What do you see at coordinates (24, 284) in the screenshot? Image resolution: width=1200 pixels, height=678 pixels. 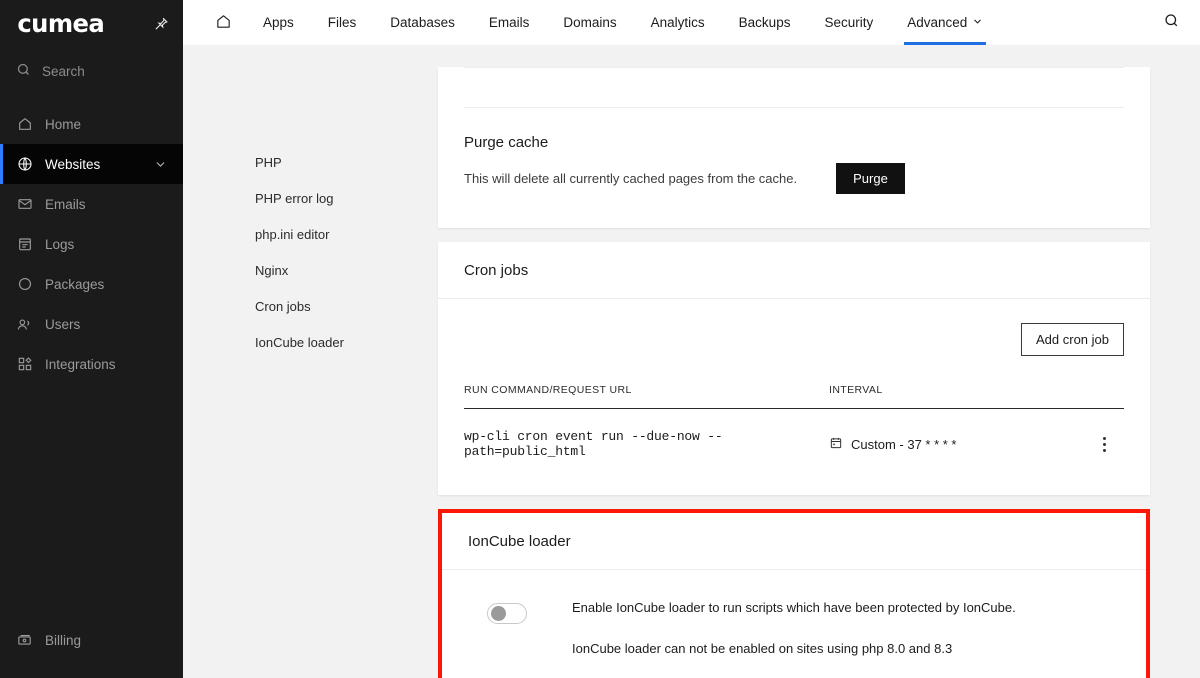 I see `circle-icon` at bounding box center [24, 284].